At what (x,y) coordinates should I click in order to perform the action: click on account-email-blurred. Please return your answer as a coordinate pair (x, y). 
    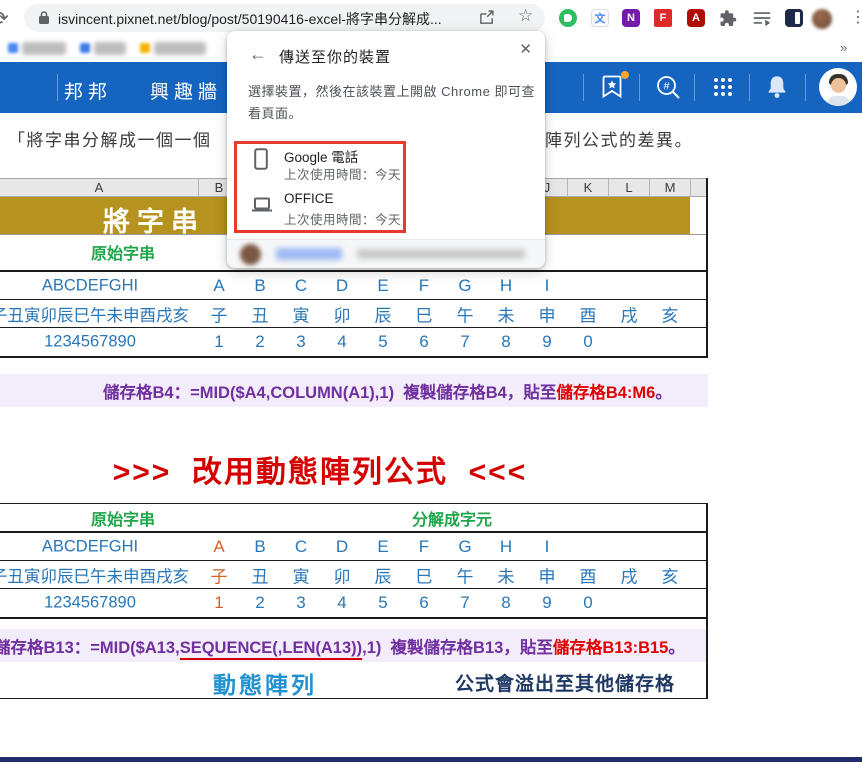
    Looking at the image, I should click on (441, 254).